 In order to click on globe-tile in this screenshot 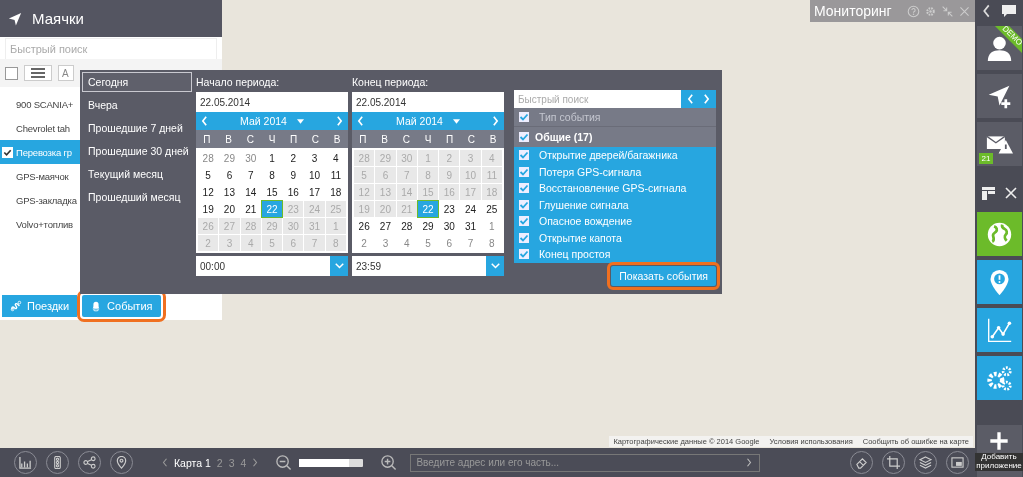, I will do `click(999, 234)`.